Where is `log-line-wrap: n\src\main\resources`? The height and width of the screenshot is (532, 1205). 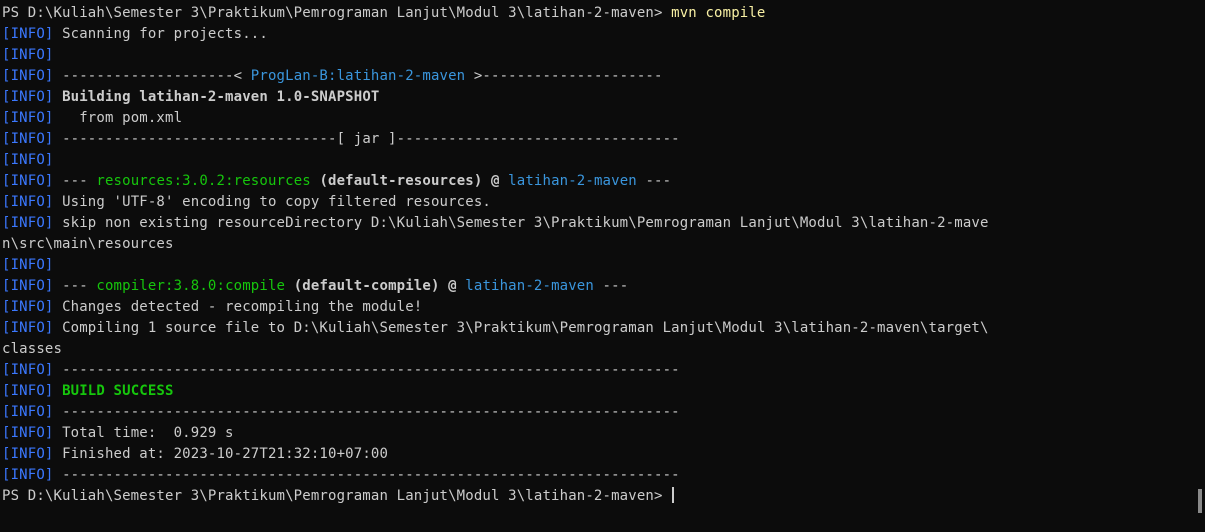 log-line-wrap: n\src\main\resources is located at coordinates (603, 244).